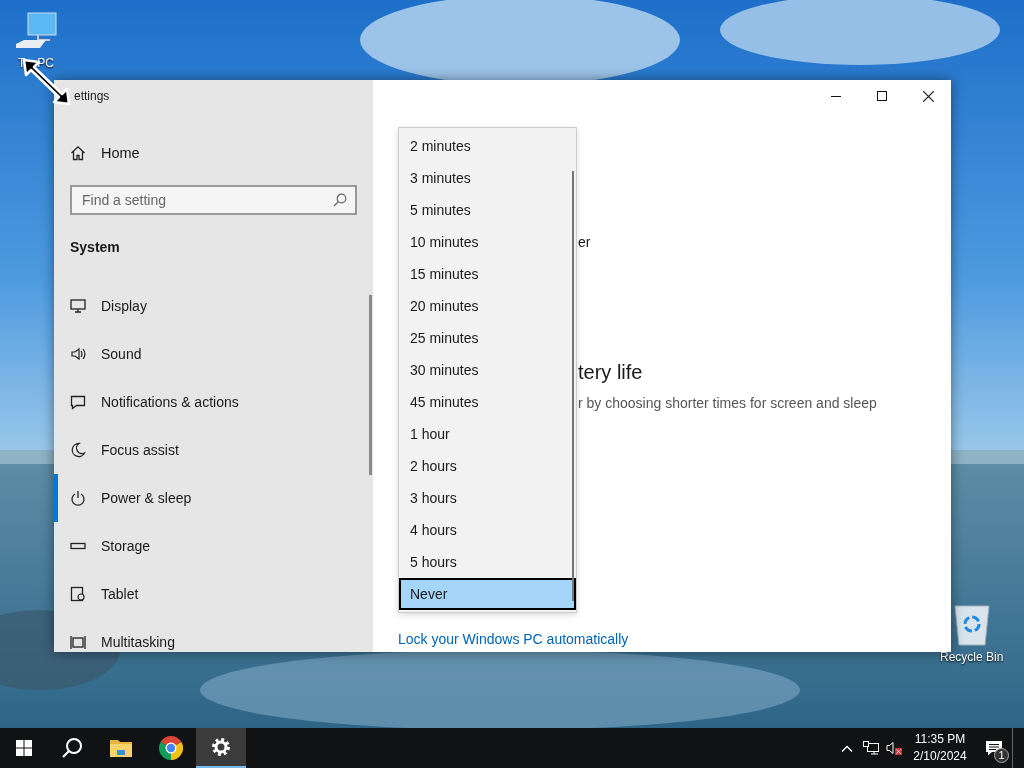 The height and width of the screenshot is (768, 1024). What do you see at coordinates (78, 498) in the screenshot?
I see `power-icon` at bounding box center [78, 498].